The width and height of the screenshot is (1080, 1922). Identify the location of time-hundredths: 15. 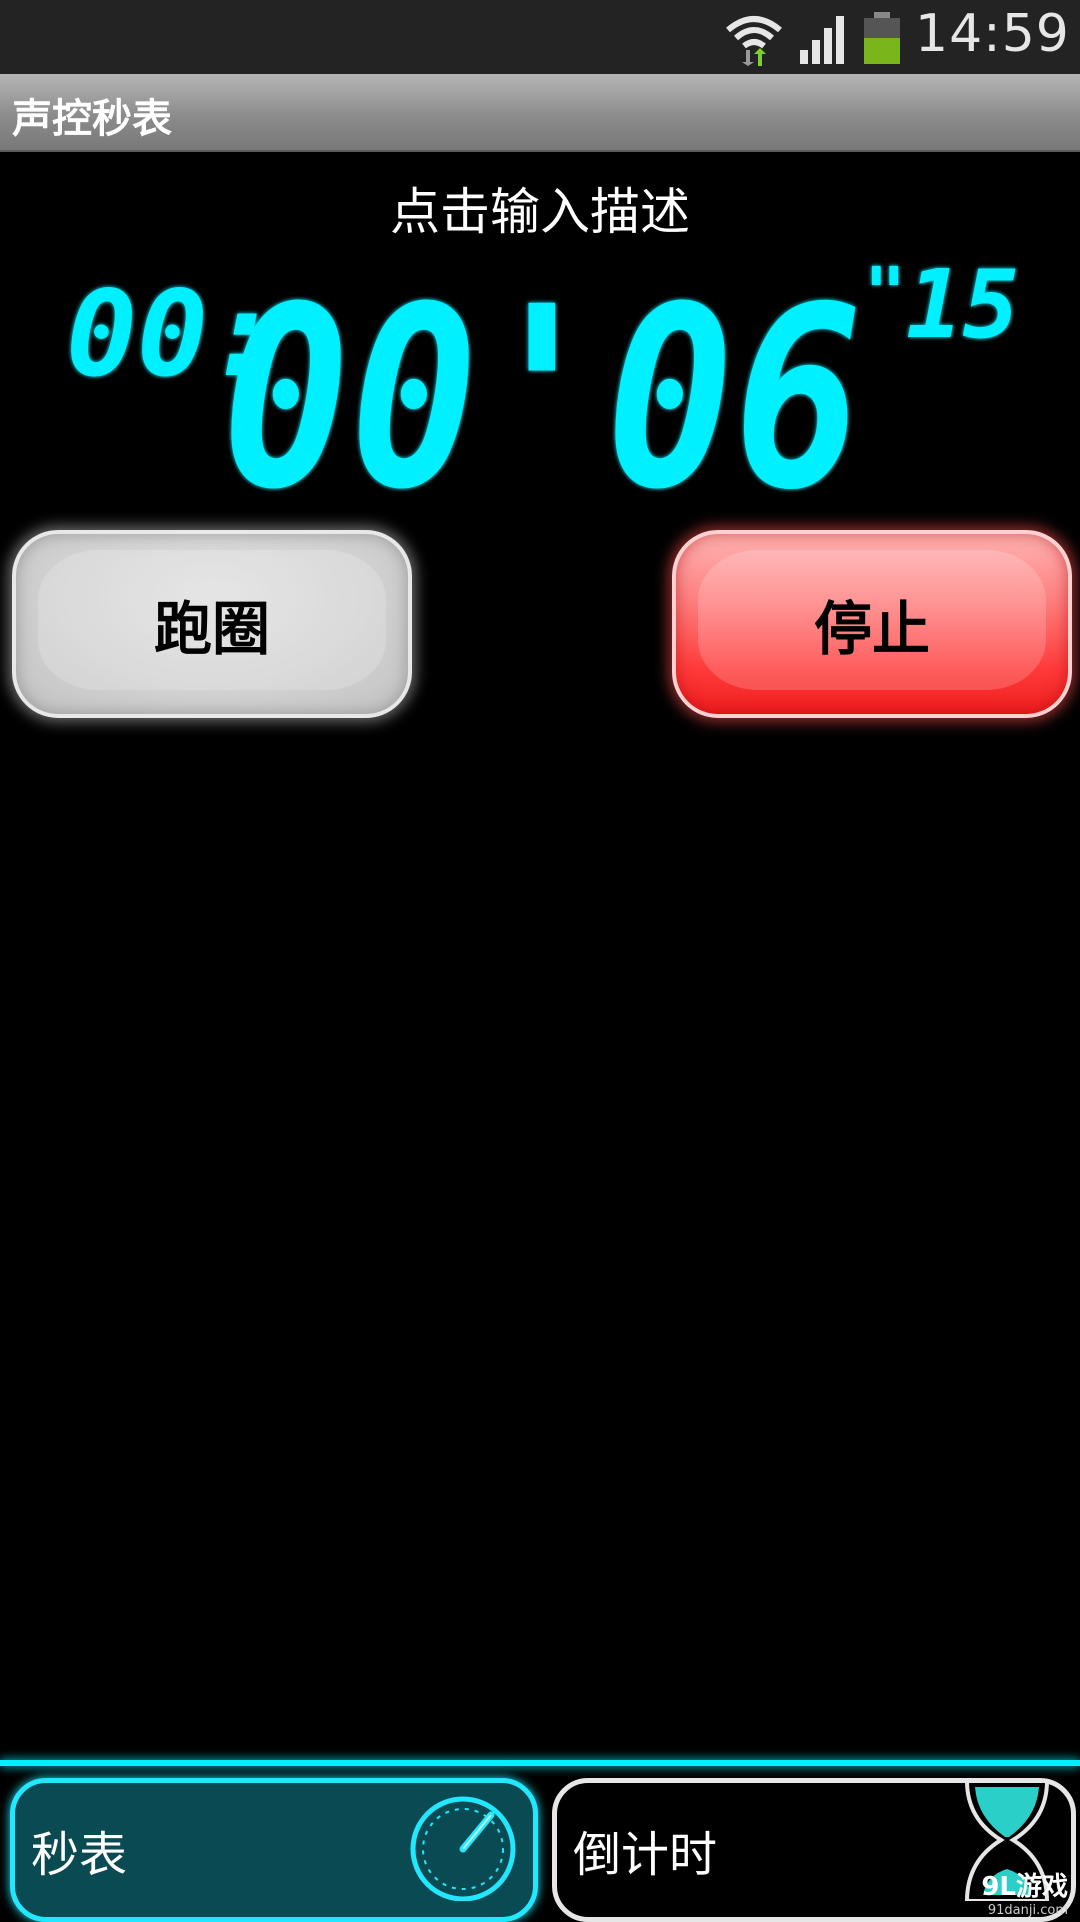
(962, 305).